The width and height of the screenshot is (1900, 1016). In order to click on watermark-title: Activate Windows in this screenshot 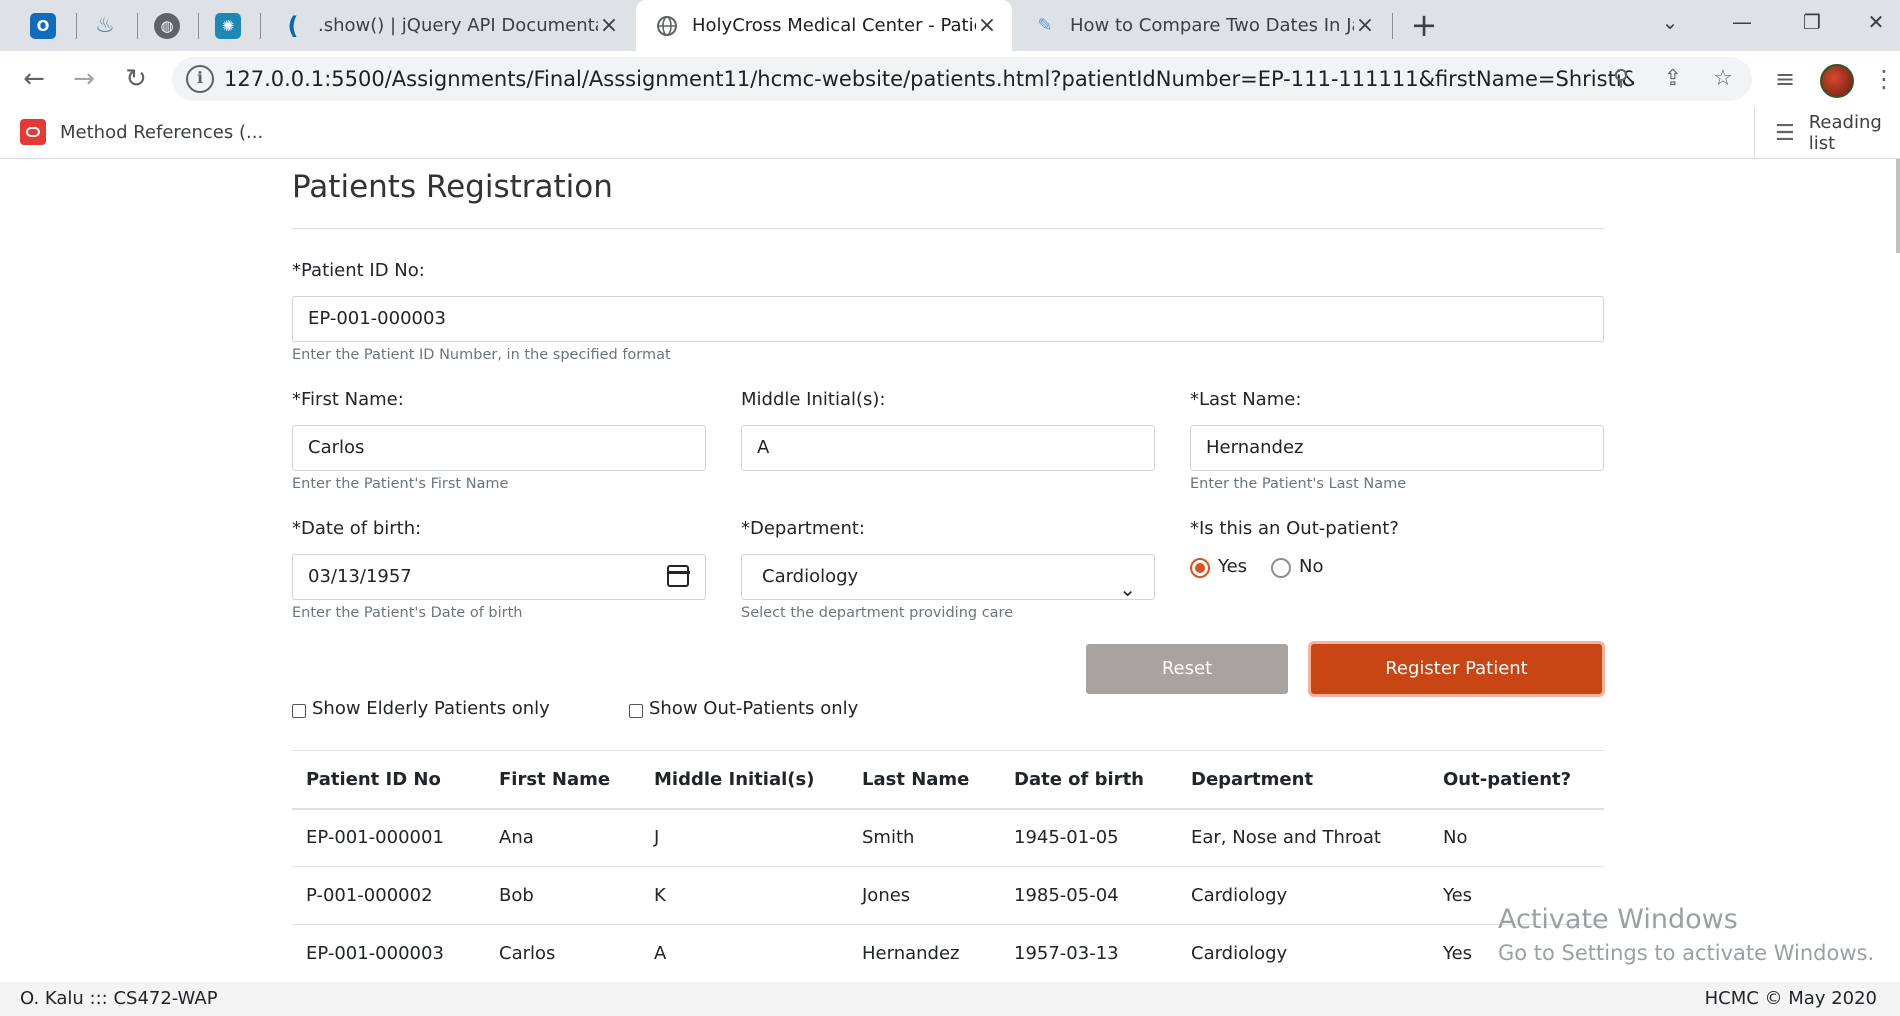, I will do `click(1618, 919)`.